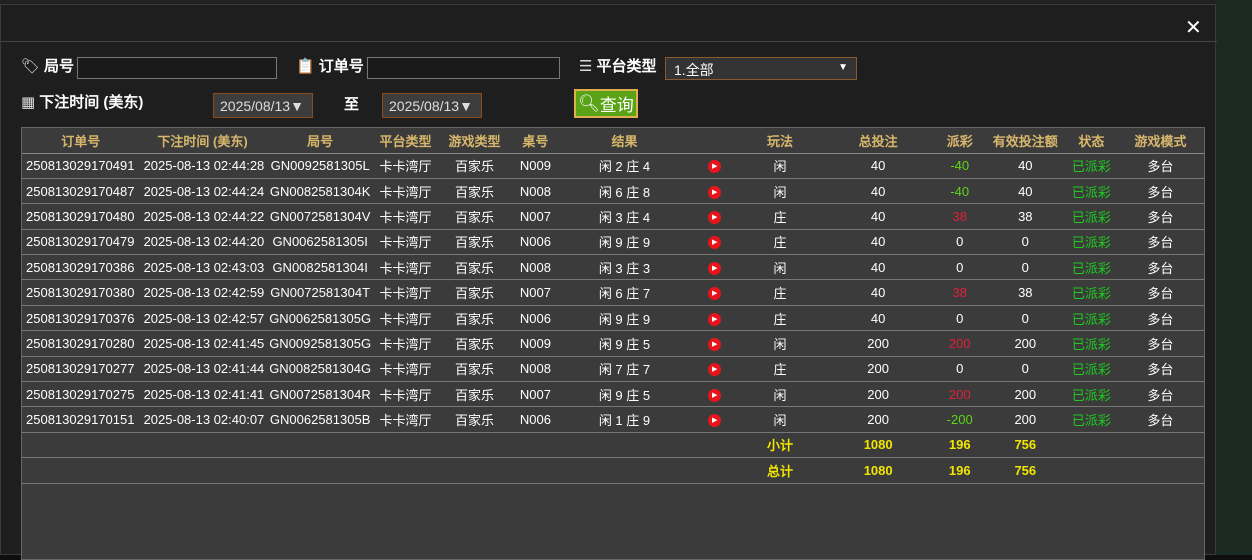 The height and width of the screenshot is (560, 1252). What do you see at coordinates (202, 394) in the screenshot?
I see `bet-time-cell: 2025-08-13 02:41:41` at bounding box center [202, 394].